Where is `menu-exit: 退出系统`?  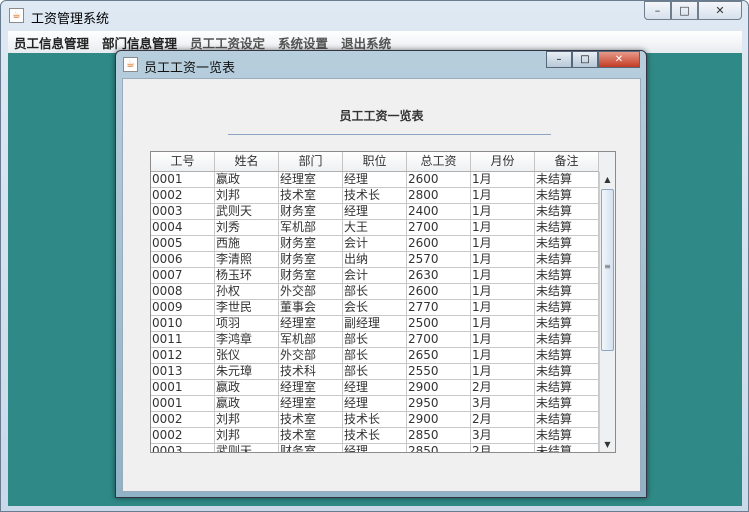 menu-exit: 退出系统 is located at coordinates (366, 42).